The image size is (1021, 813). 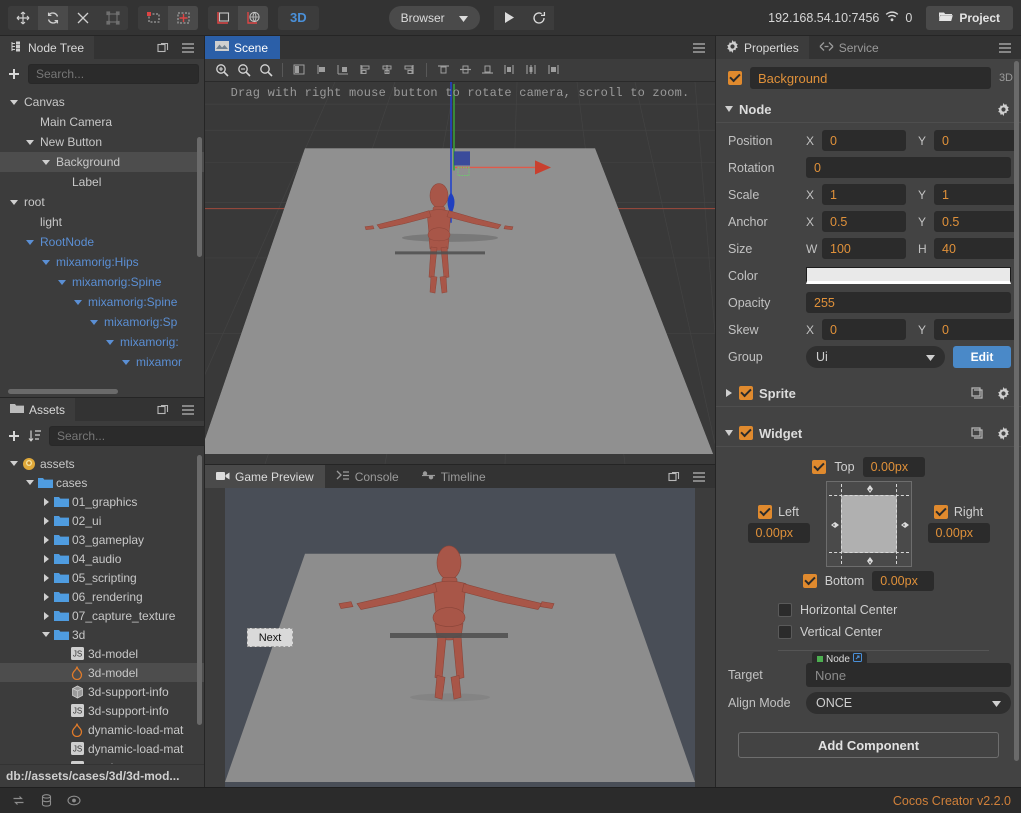 What do you see at coordinates (265, 476) in the screenshot?
I see `tab-game-preview: Game Preview` at bounding box center [265, 476].